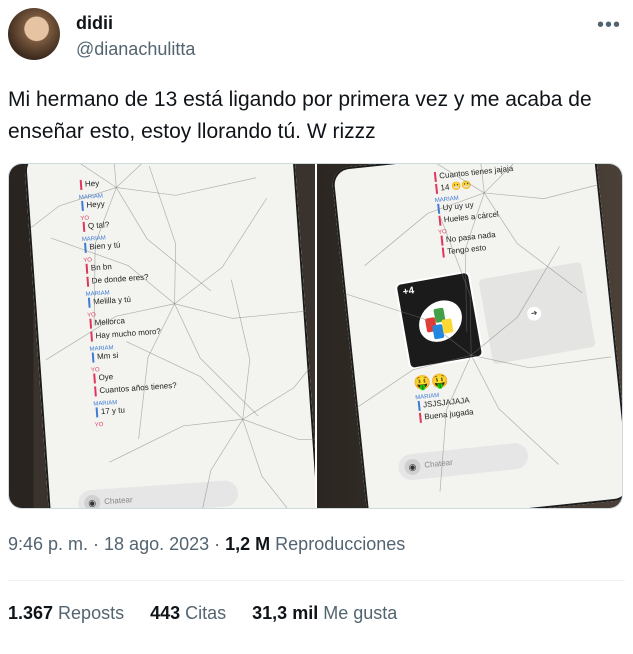  I want to click on handle: @dianachulitta, so click(135, 49).